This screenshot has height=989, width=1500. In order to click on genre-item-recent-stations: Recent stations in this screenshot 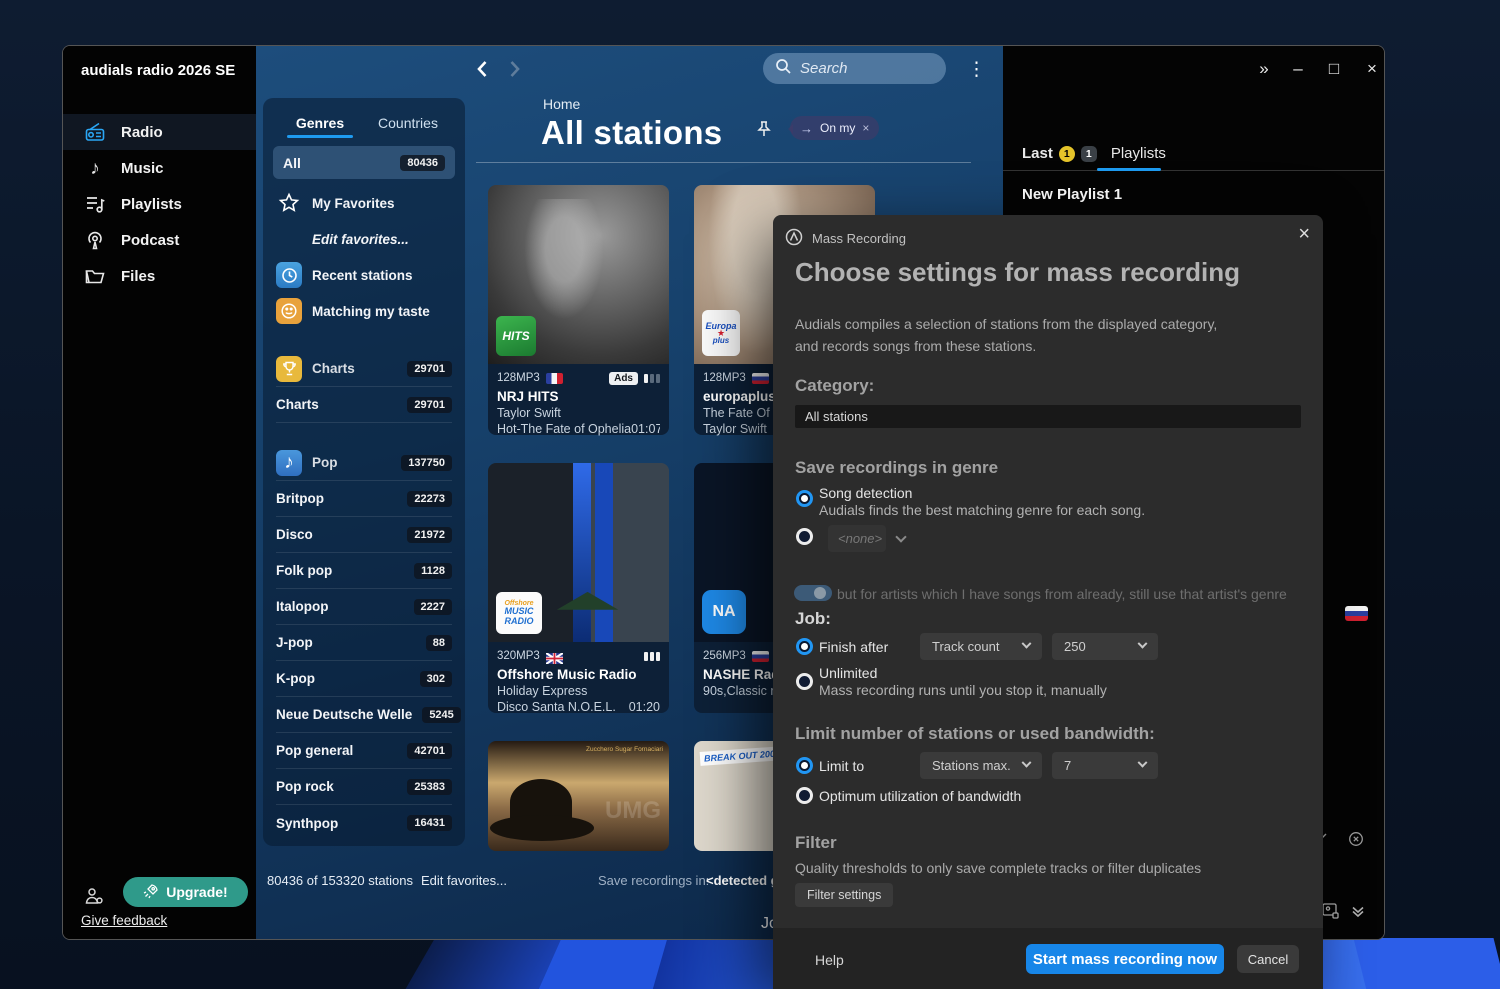, I will do `click(364, 275)`.